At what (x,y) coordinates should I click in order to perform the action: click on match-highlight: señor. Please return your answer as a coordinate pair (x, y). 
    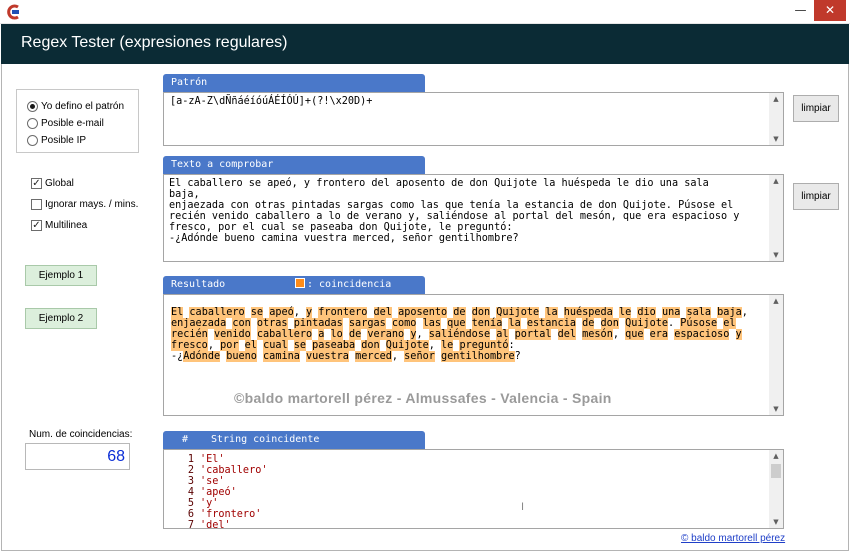
    Looking at the image, I should click on (419, 356).